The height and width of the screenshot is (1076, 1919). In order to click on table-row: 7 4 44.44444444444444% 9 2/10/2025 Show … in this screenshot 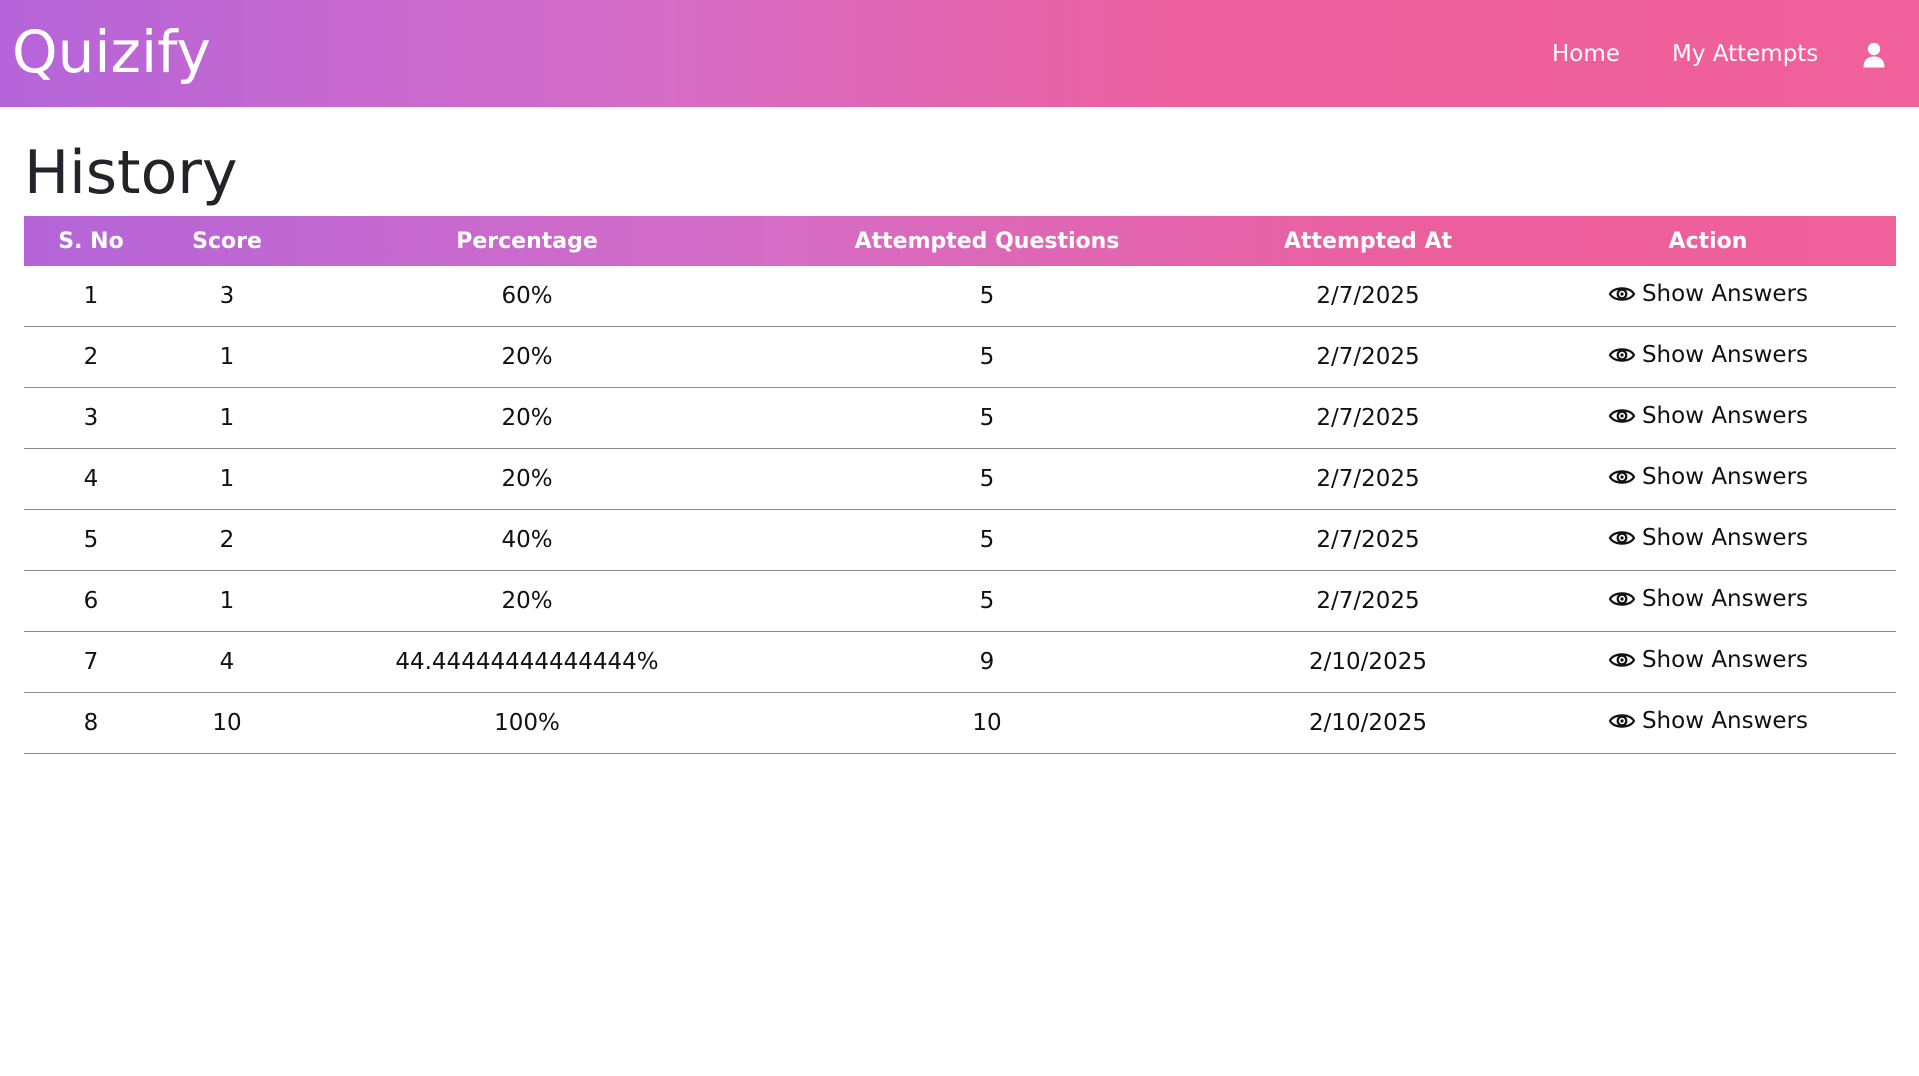, I will do `click(960, 662)`.